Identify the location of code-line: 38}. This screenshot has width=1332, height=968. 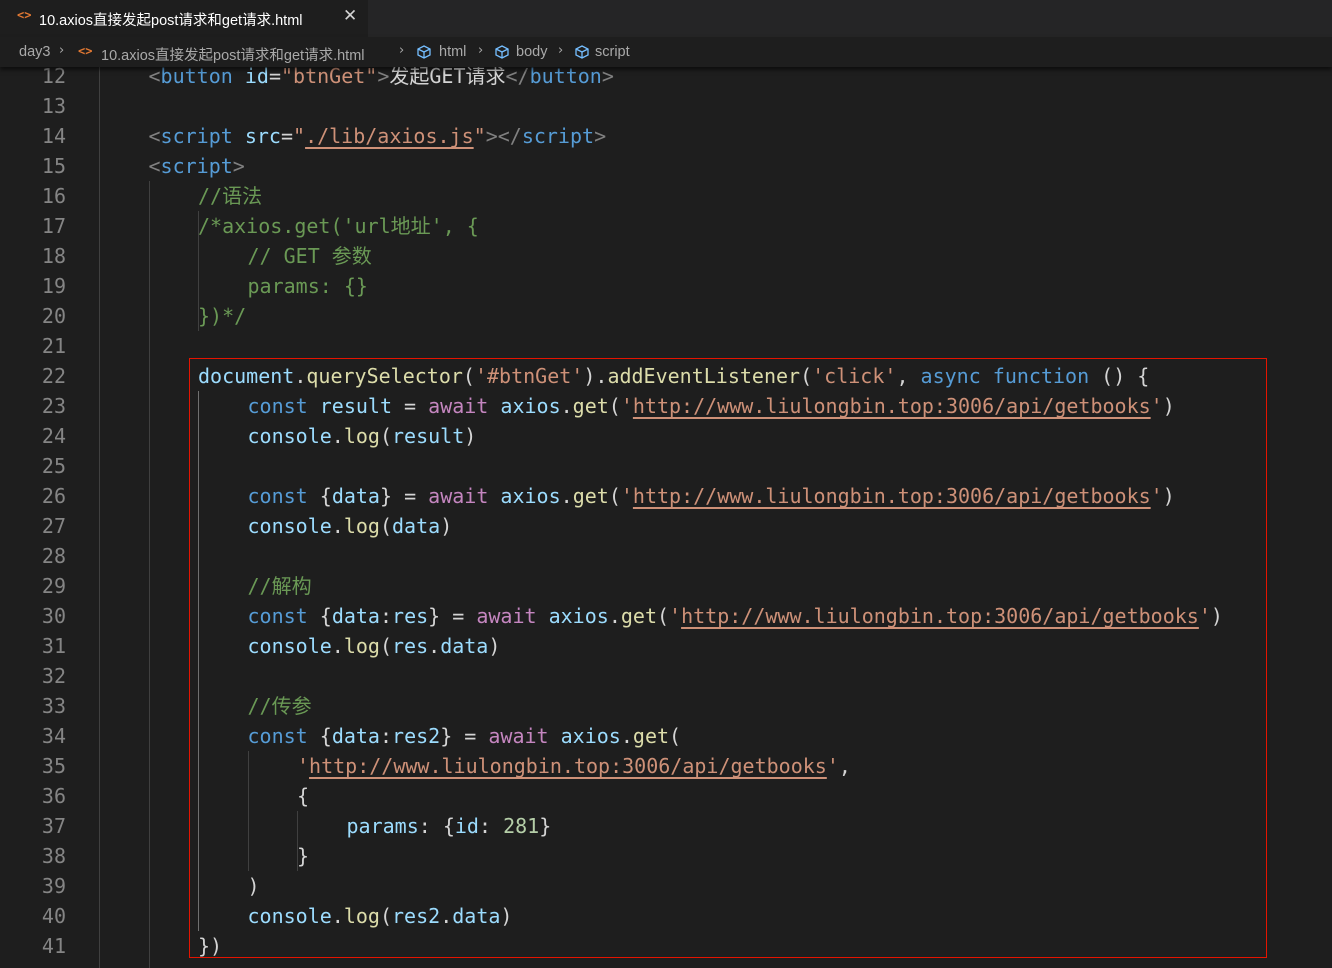
(666, 856).